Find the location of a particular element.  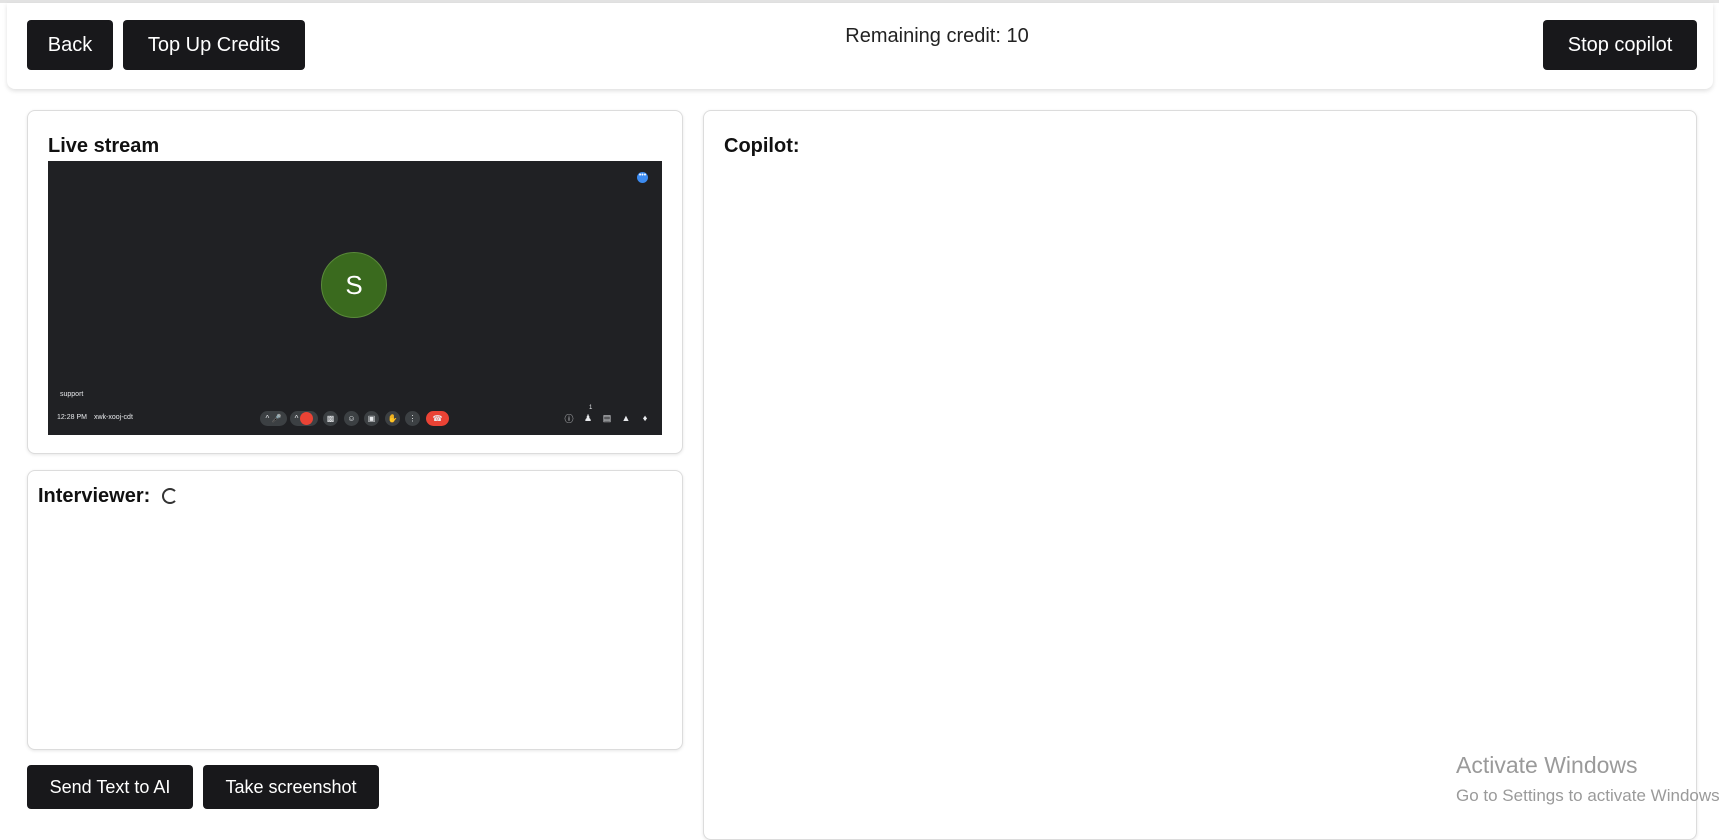

more-vert-icon: ⋮ is located at coordinates (412, 418).